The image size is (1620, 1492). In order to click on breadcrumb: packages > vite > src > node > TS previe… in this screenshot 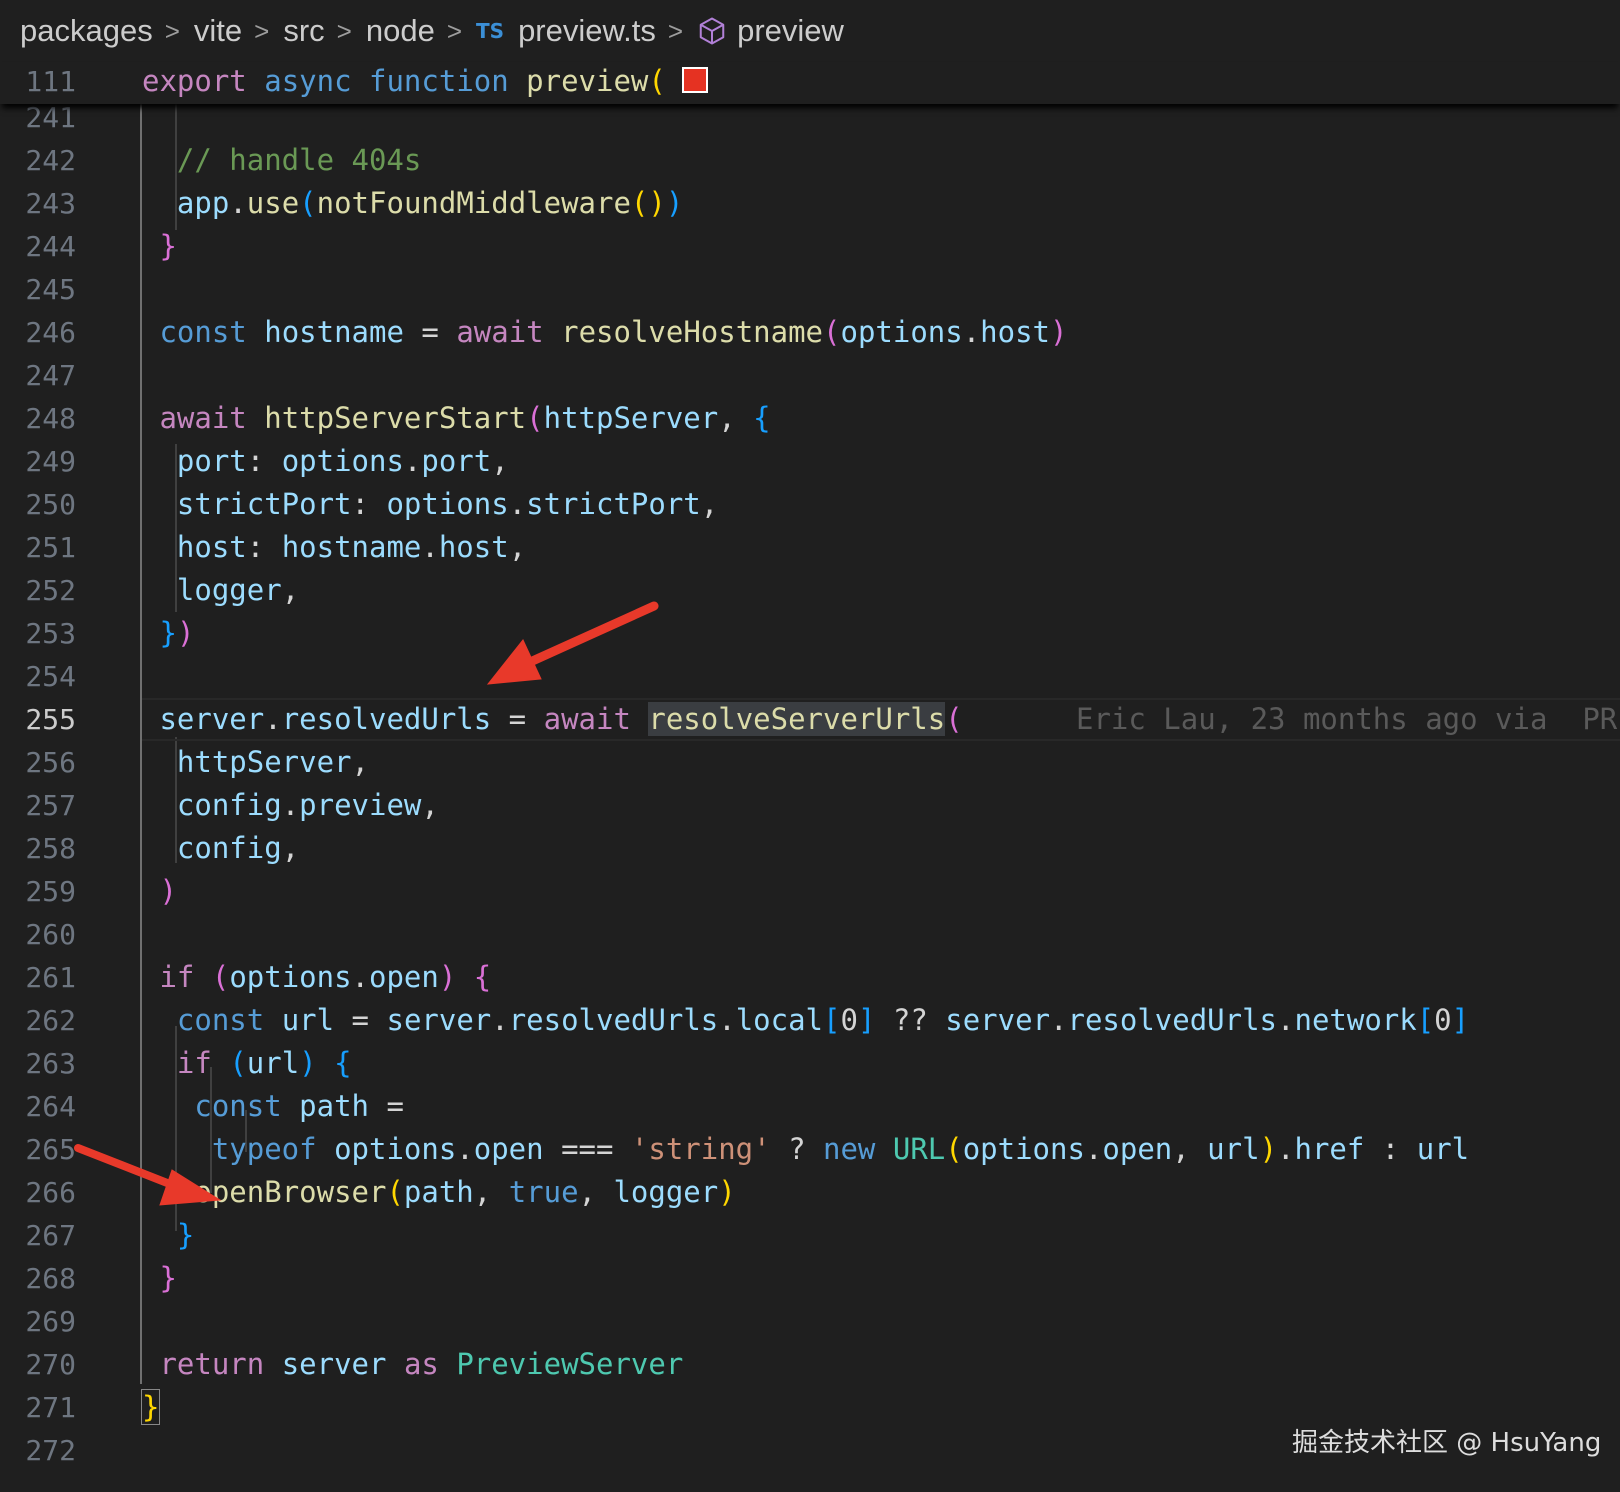, I will do `click(810, 31)`.